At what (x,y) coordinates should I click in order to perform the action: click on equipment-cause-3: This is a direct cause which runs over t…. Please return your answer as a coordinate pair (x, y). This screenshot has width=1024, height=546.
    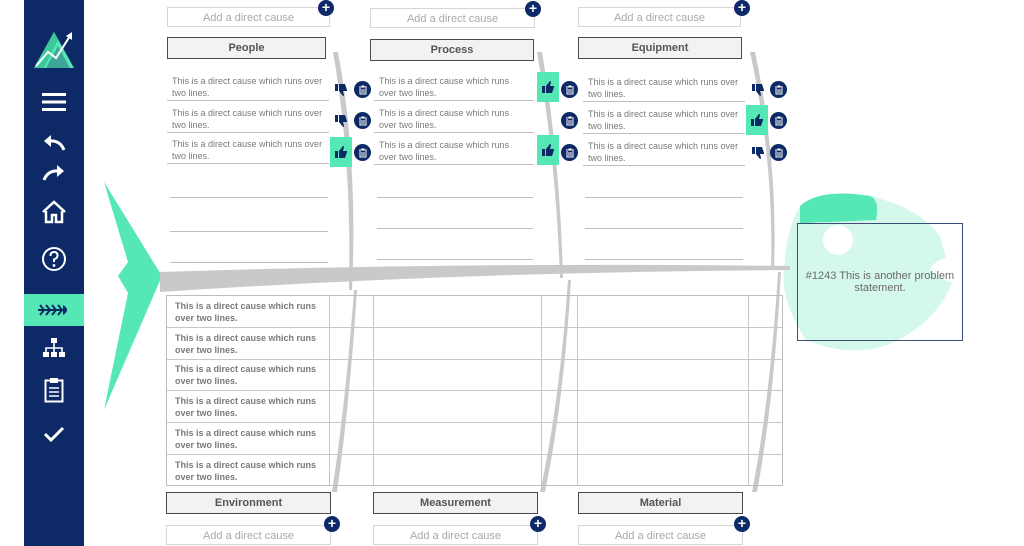
    Looking at the image, I should click on (664, 152).